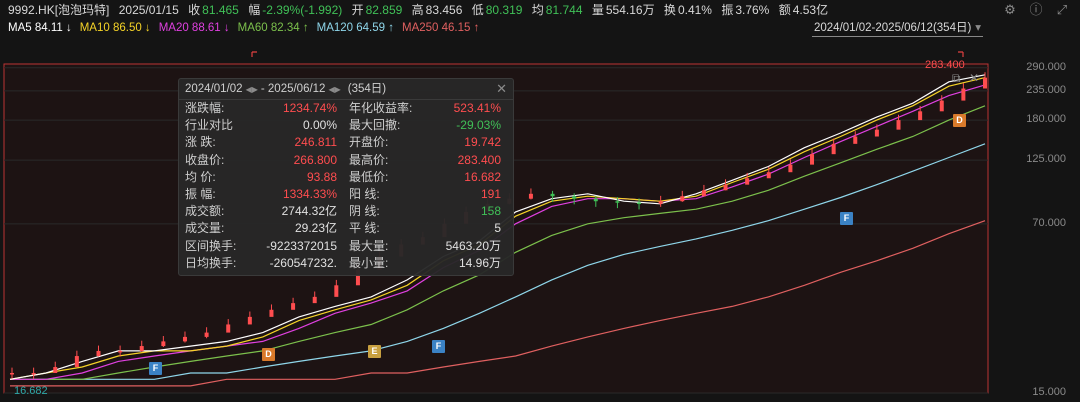 This screenshot has height=402, width=1080. I want to click on low-label: 低, so click(477, 10).